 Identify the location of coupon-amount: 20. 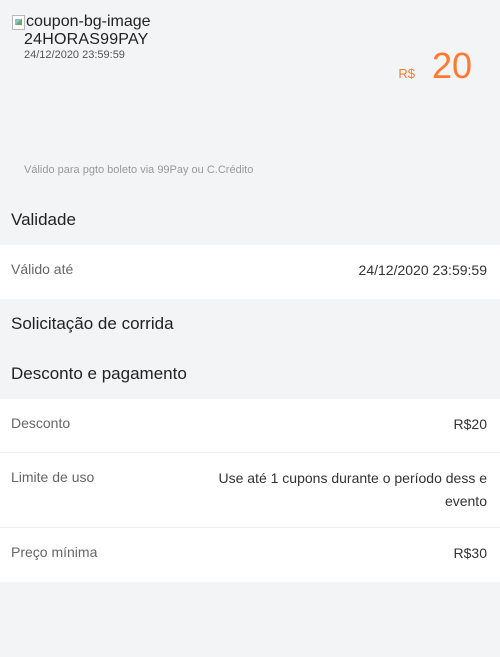
(451, 65).